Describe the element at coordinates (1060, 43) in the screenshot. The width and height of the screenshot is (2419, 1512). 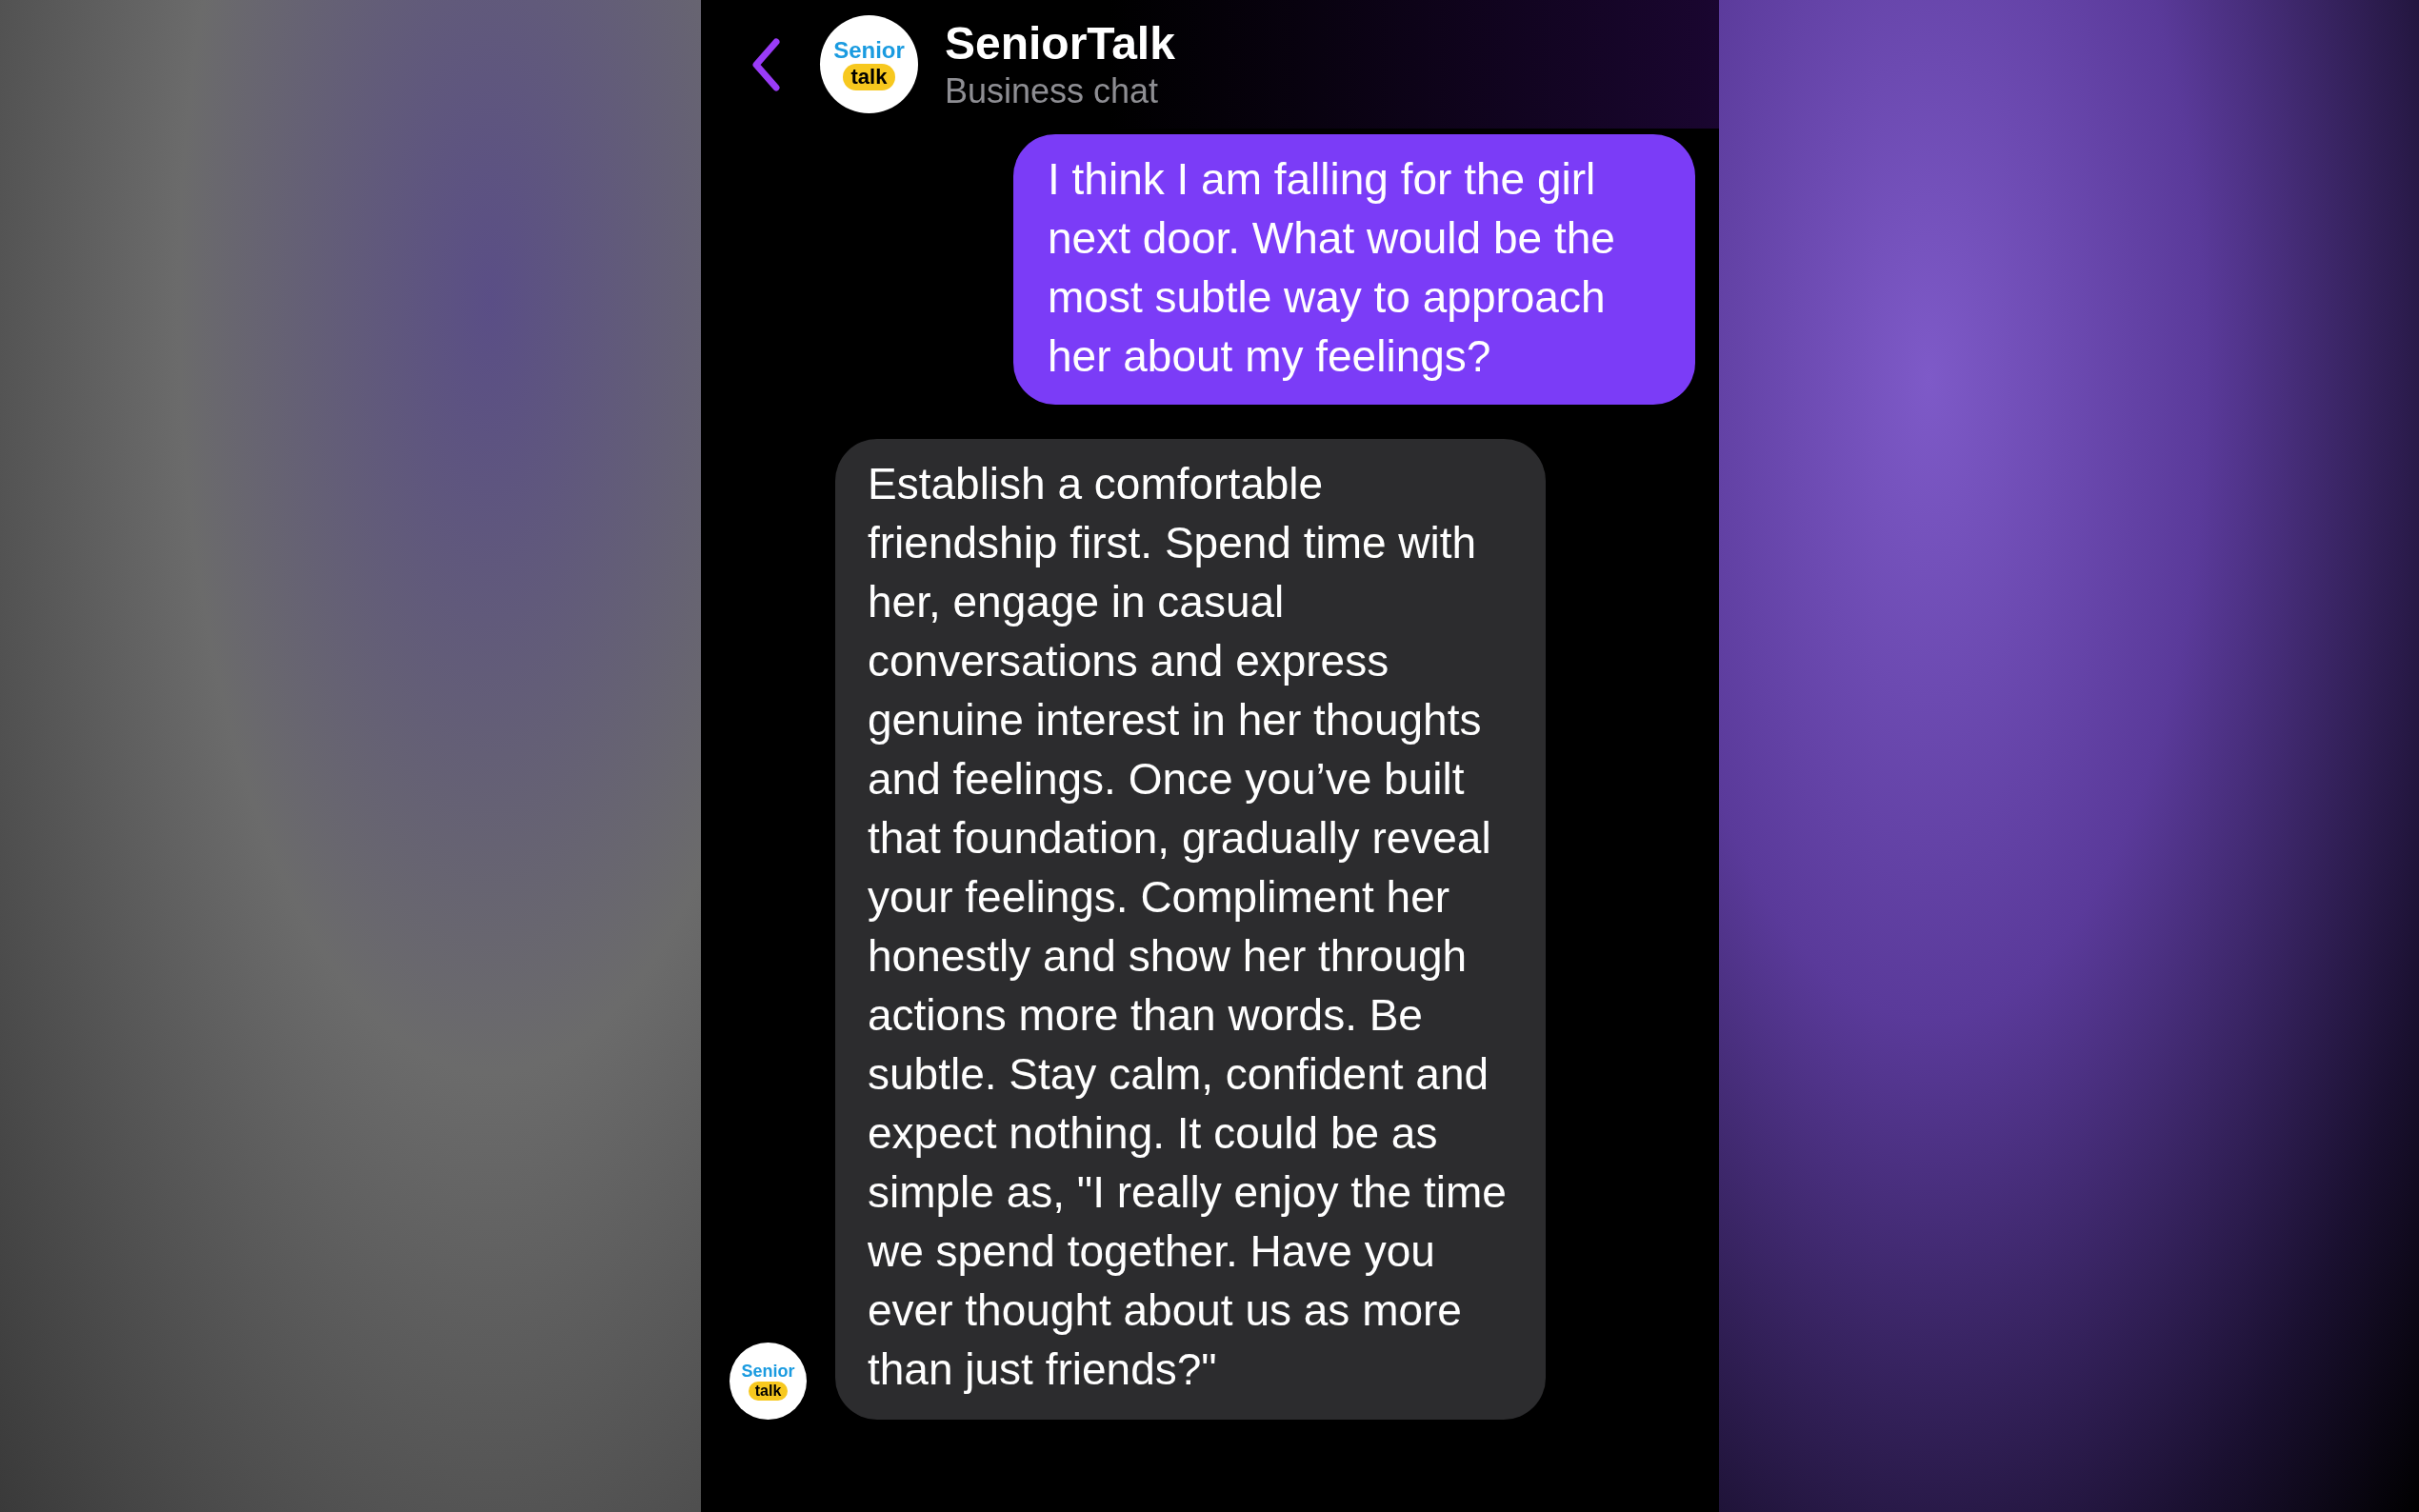
I see `chat-title: SeniorTalk` at that location.